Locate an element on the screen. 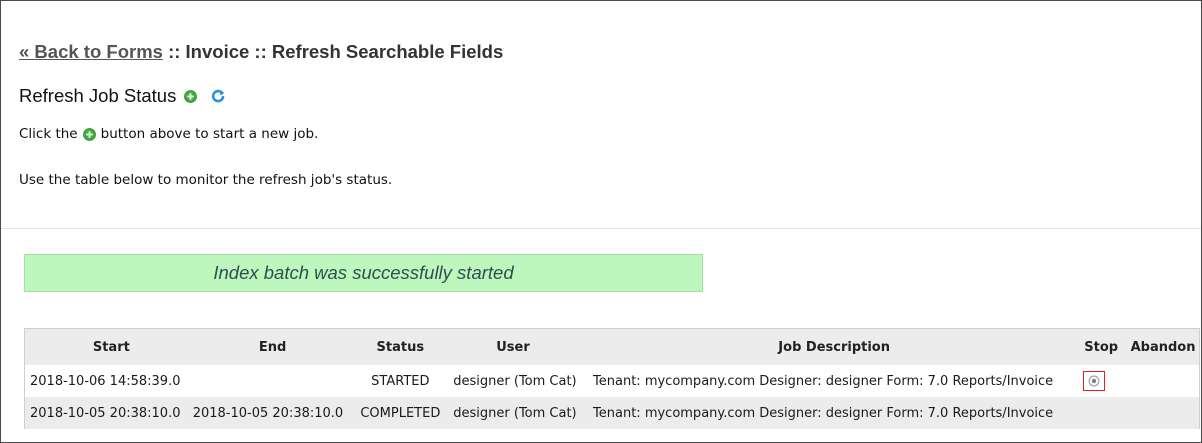 Image resolution: width=1202 pixels, height=443 pixels. column-header-user: User is located at coordinates (513, 347).